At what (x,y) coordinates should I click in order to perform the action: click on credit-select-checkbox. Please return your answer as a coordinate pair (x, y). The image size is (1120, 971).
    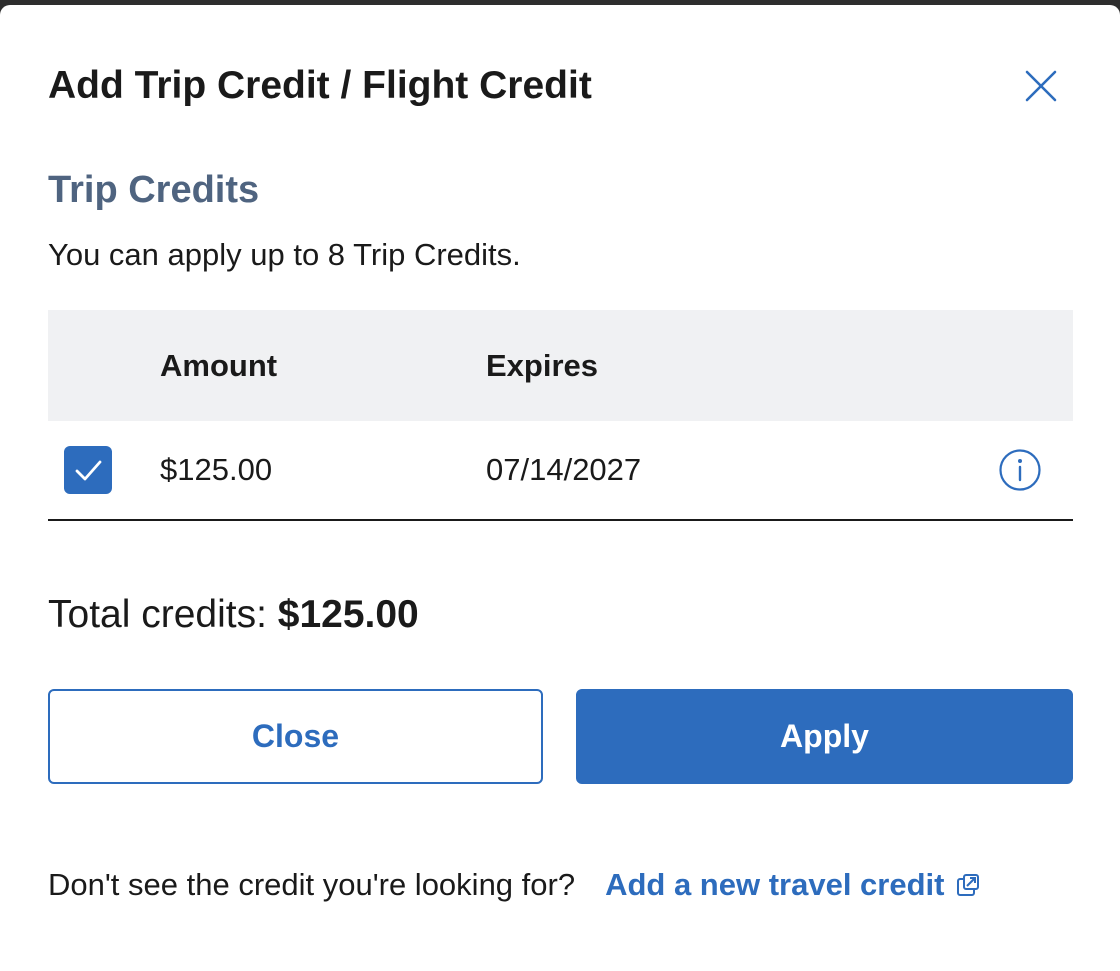
    Looking at the image, I should click on (88, 470).